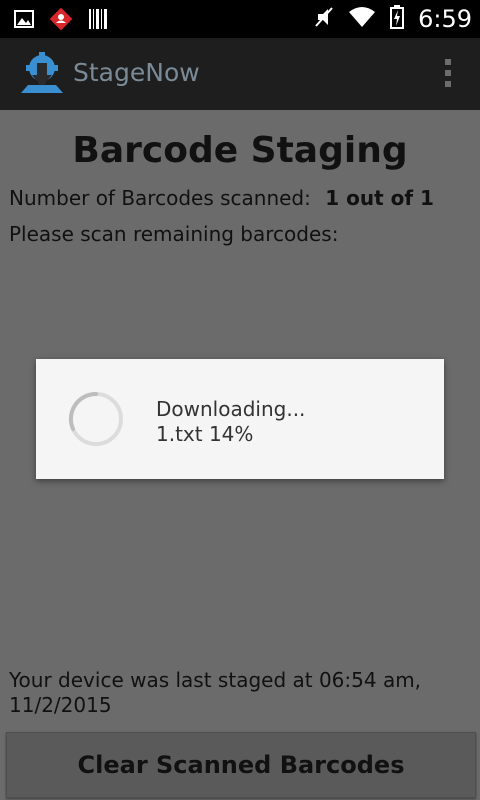 Image resolution: width=480 pixels, height=800 pixels. Describe the element at coordinates (60, 705) in the screenshot. I see `last-staged-line2: 11/2/2015` at that location.